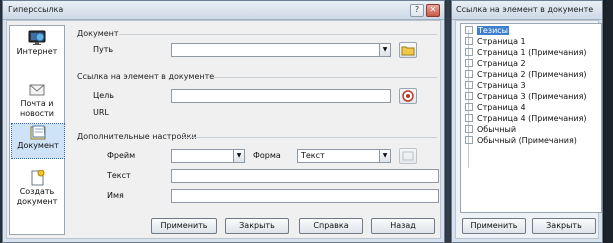 The width and height of the screenshot is (613, 243). What do you see at coordinates (495, 64) in the screenshot?
I see `tree-item: Страница 2` at bounding box center [495, 64].